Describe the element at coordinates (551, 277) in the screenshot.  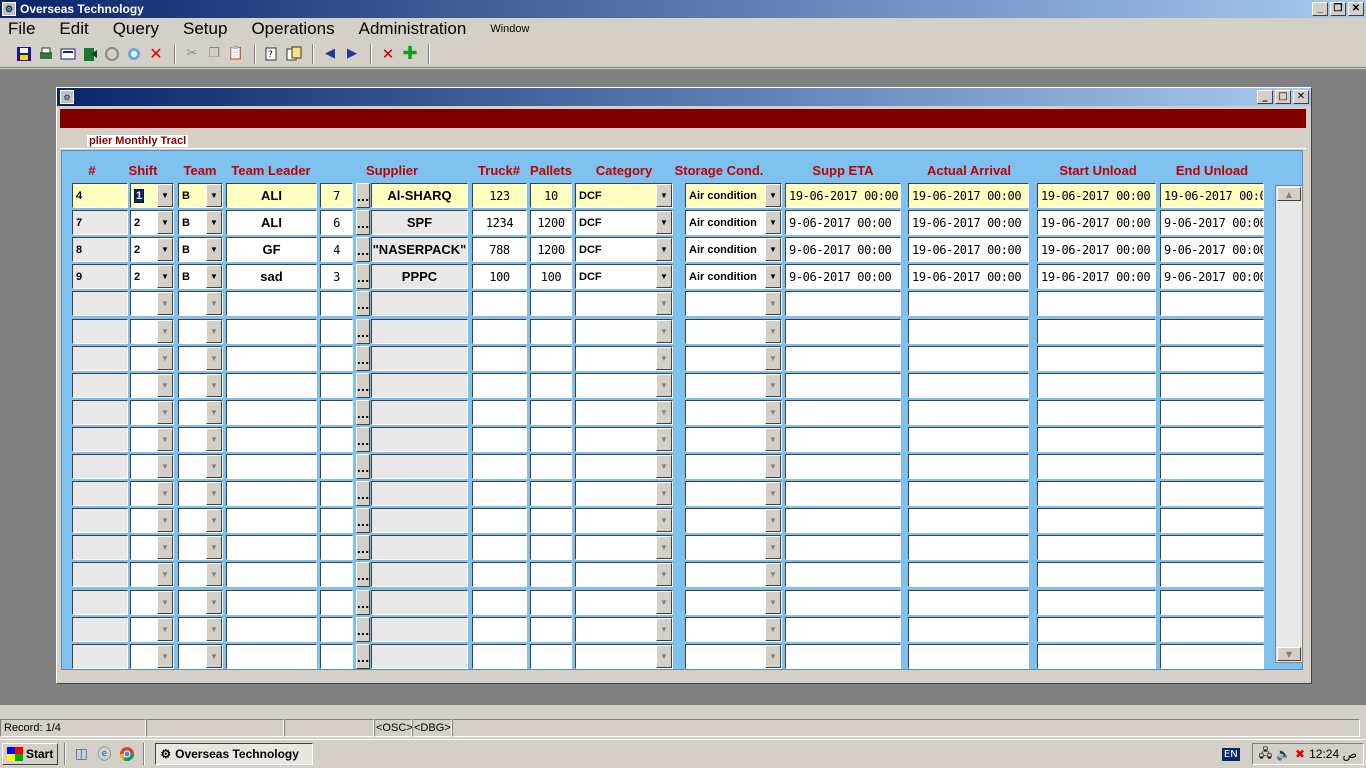
I see `pallets-field: 100` at that location.